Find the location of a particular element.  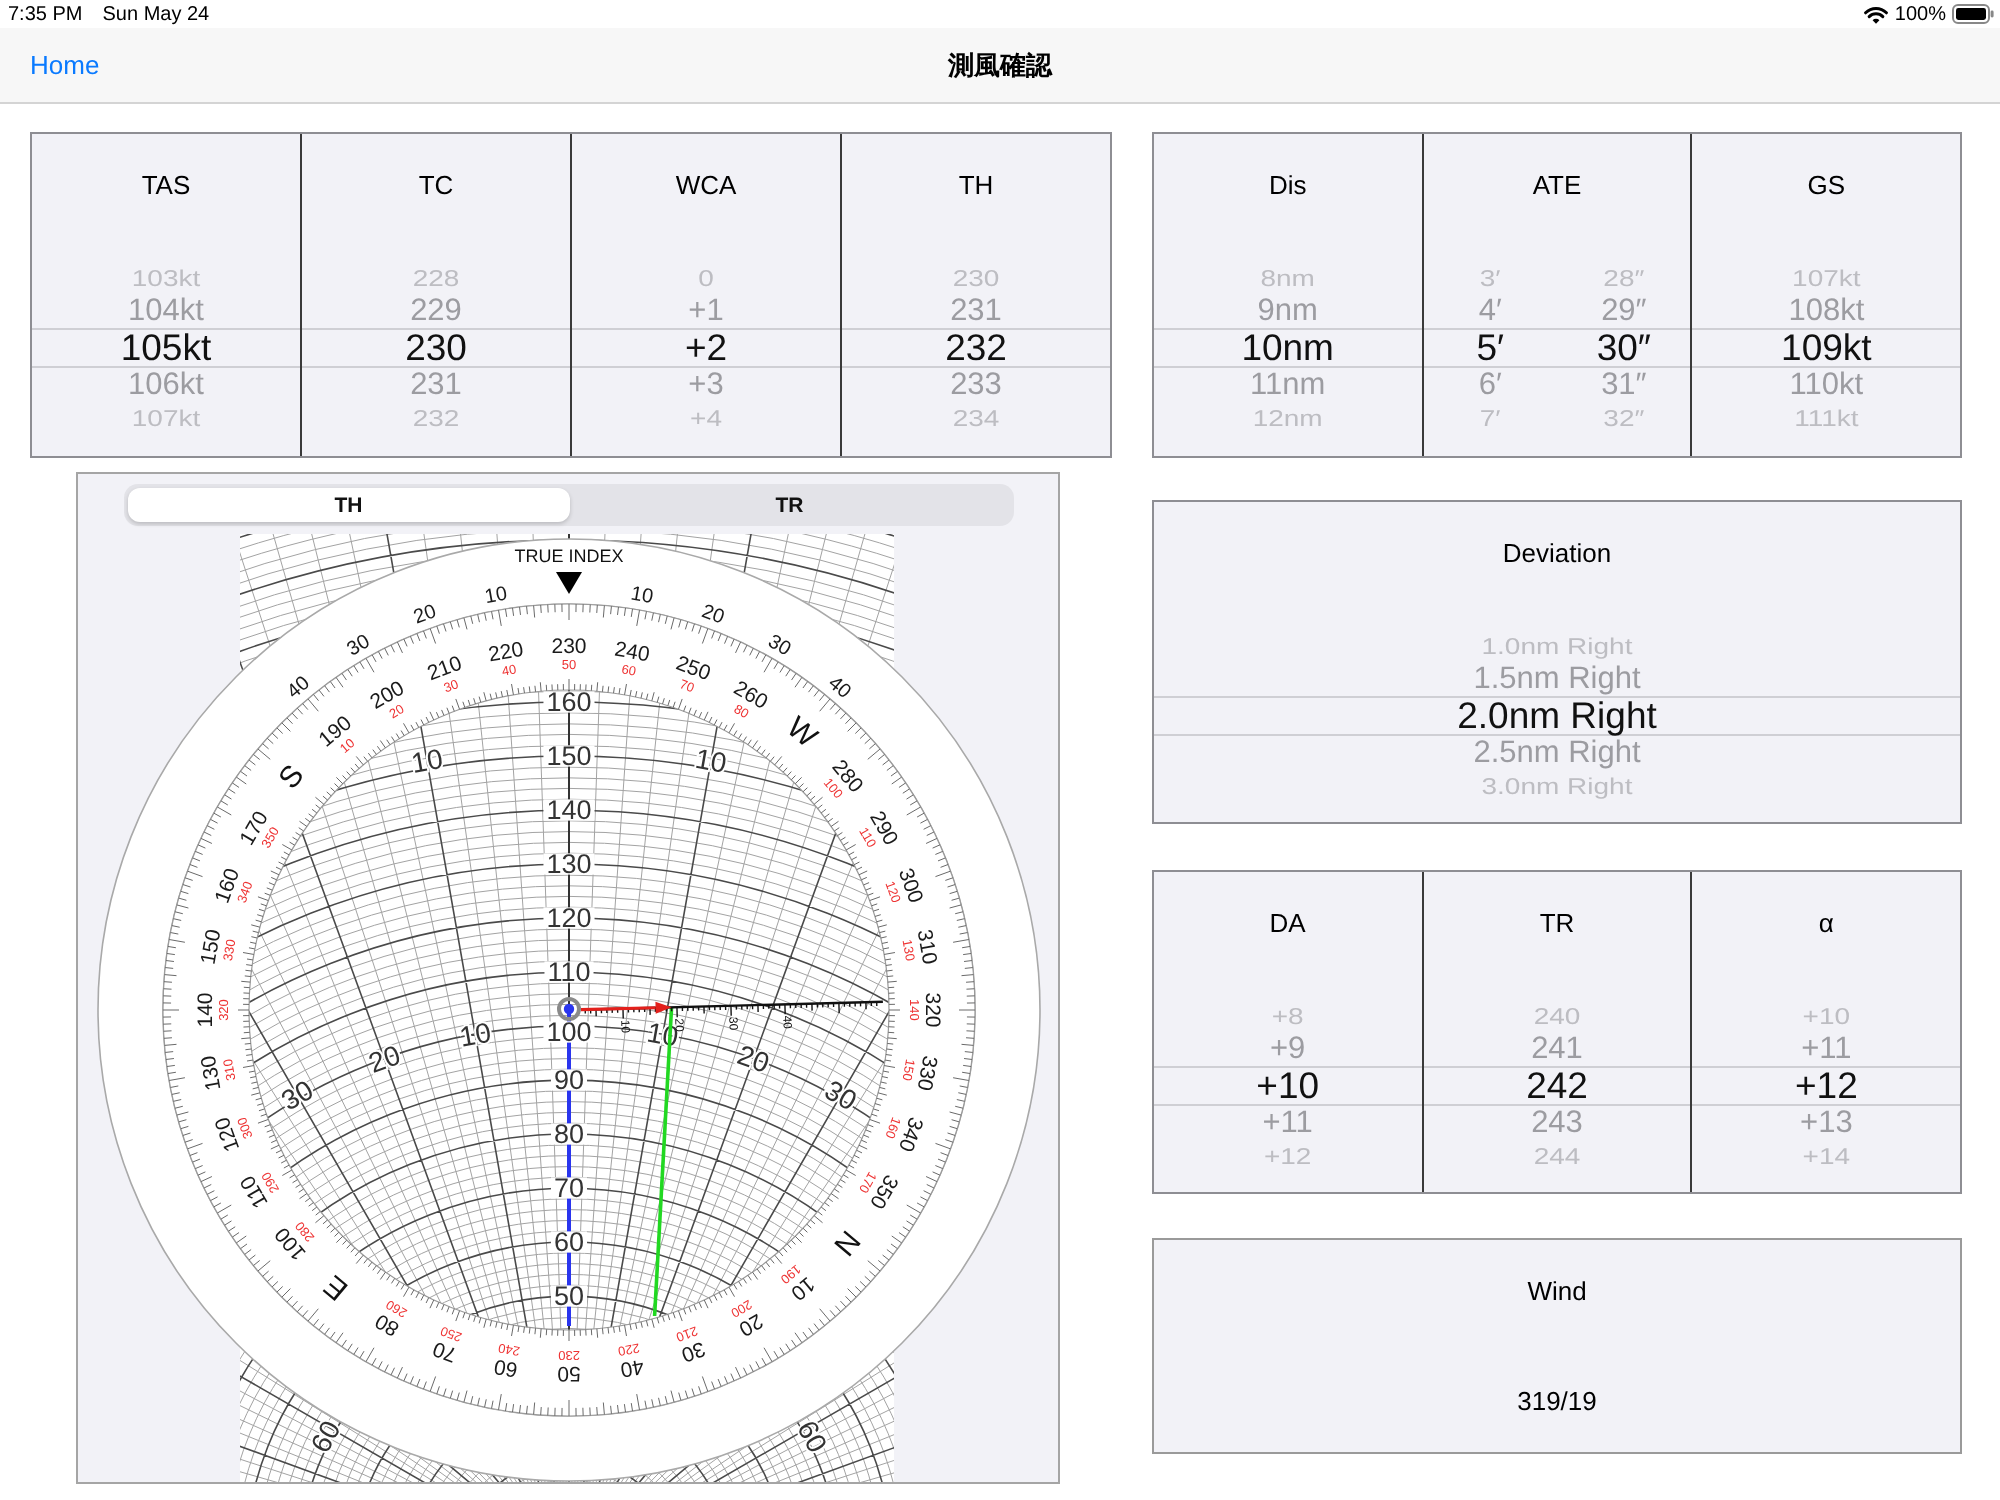

battery-percentage: 100% is located at coordinates (1920, 14).